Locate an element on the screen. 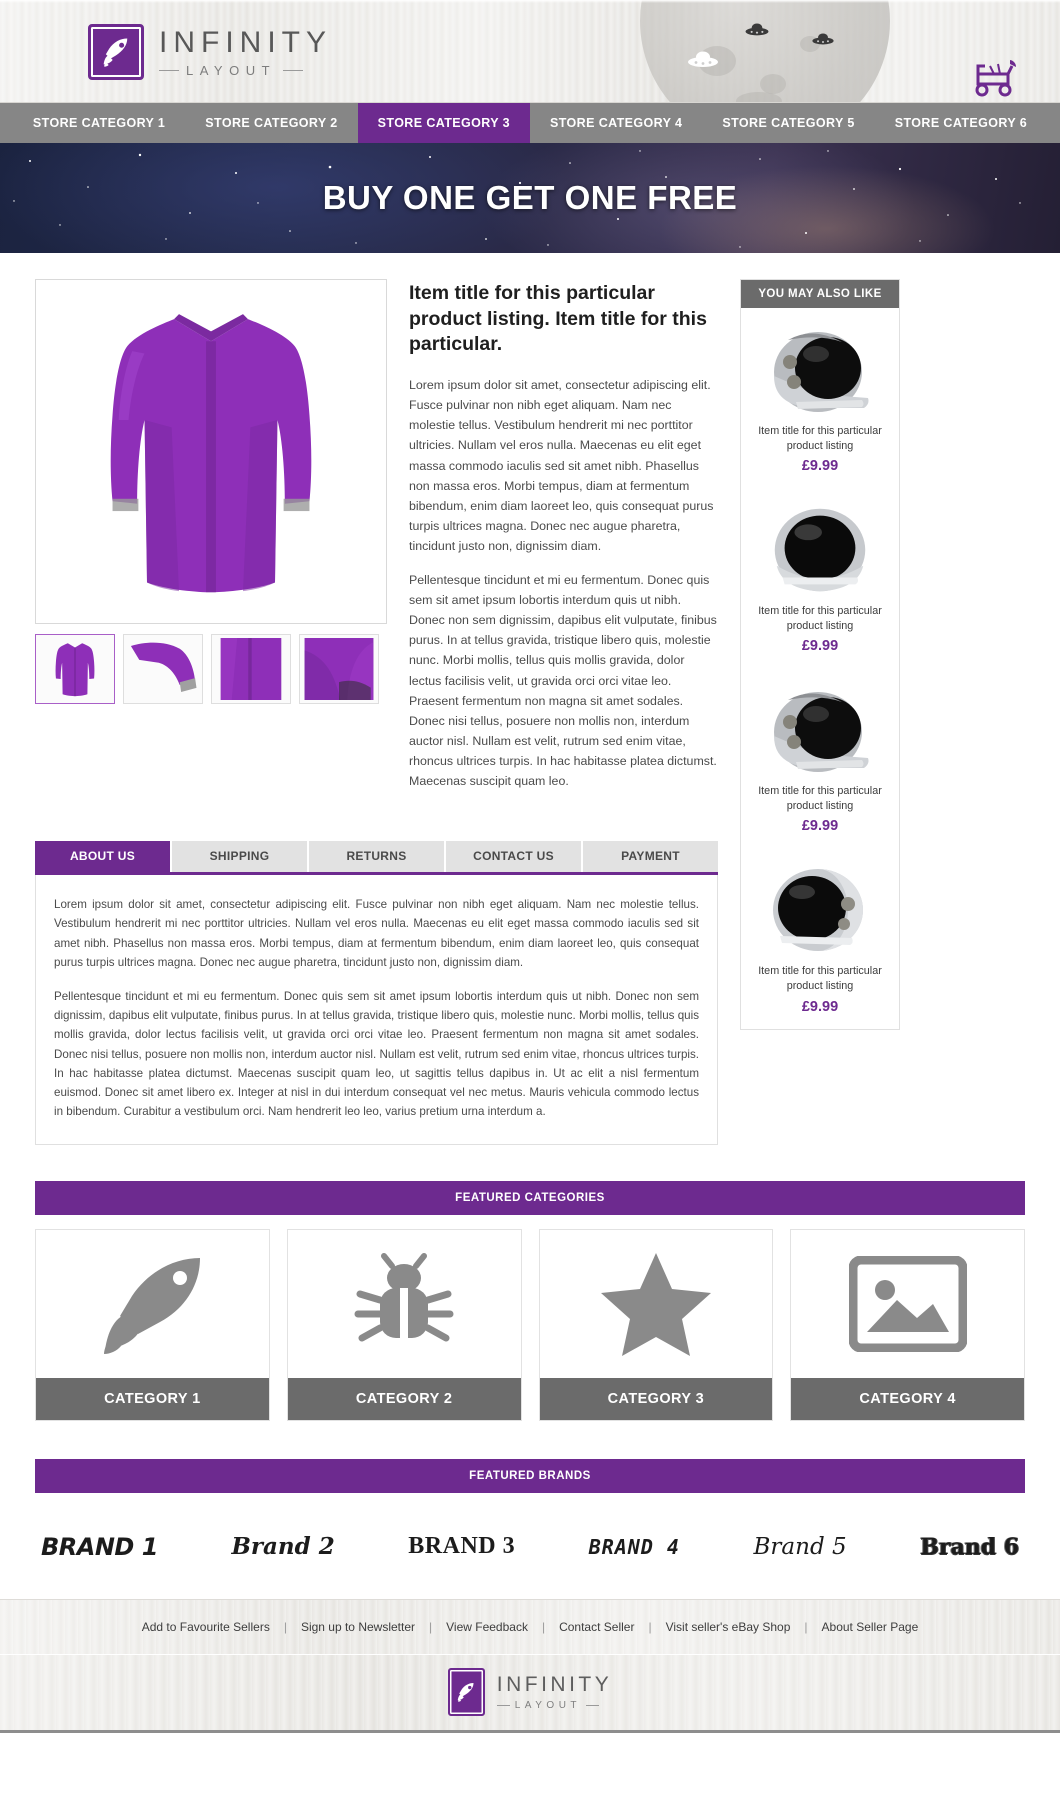 The image size is (1060, 1805). footer-logo-subtitle-text: LAYOUT is located at coordinates (548, 1706).